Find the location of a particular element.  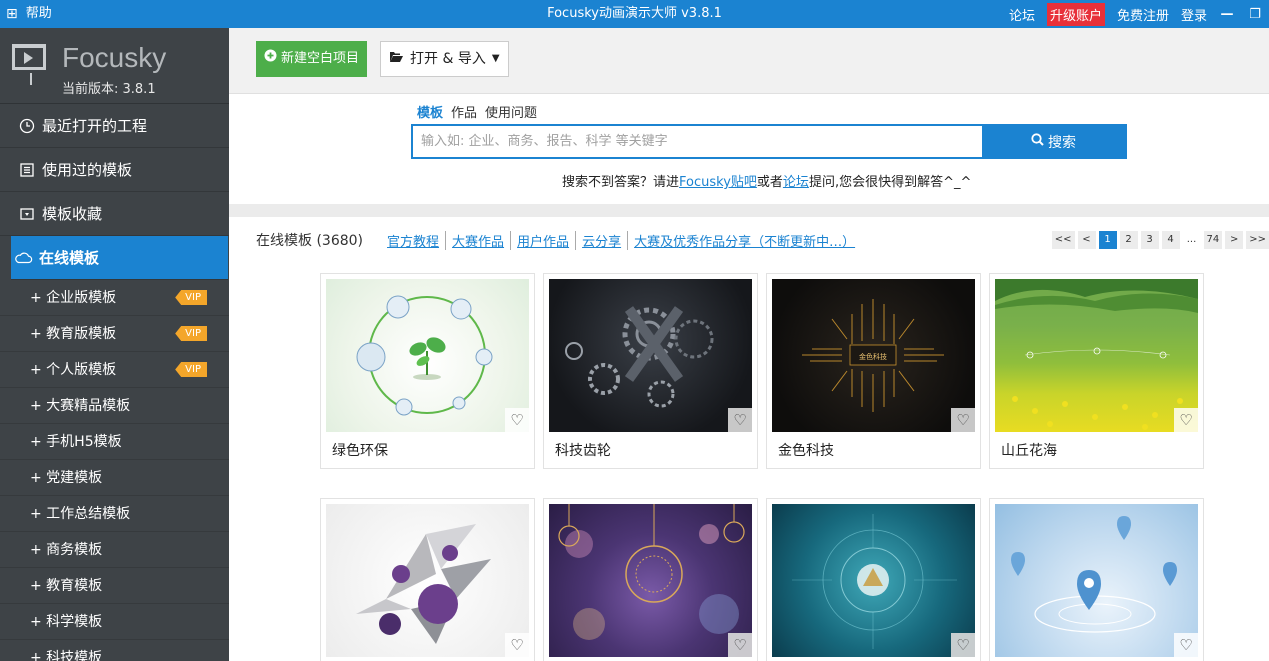

titlebar-left: ⊞ 帮助 is located at coordinates (29, 14).